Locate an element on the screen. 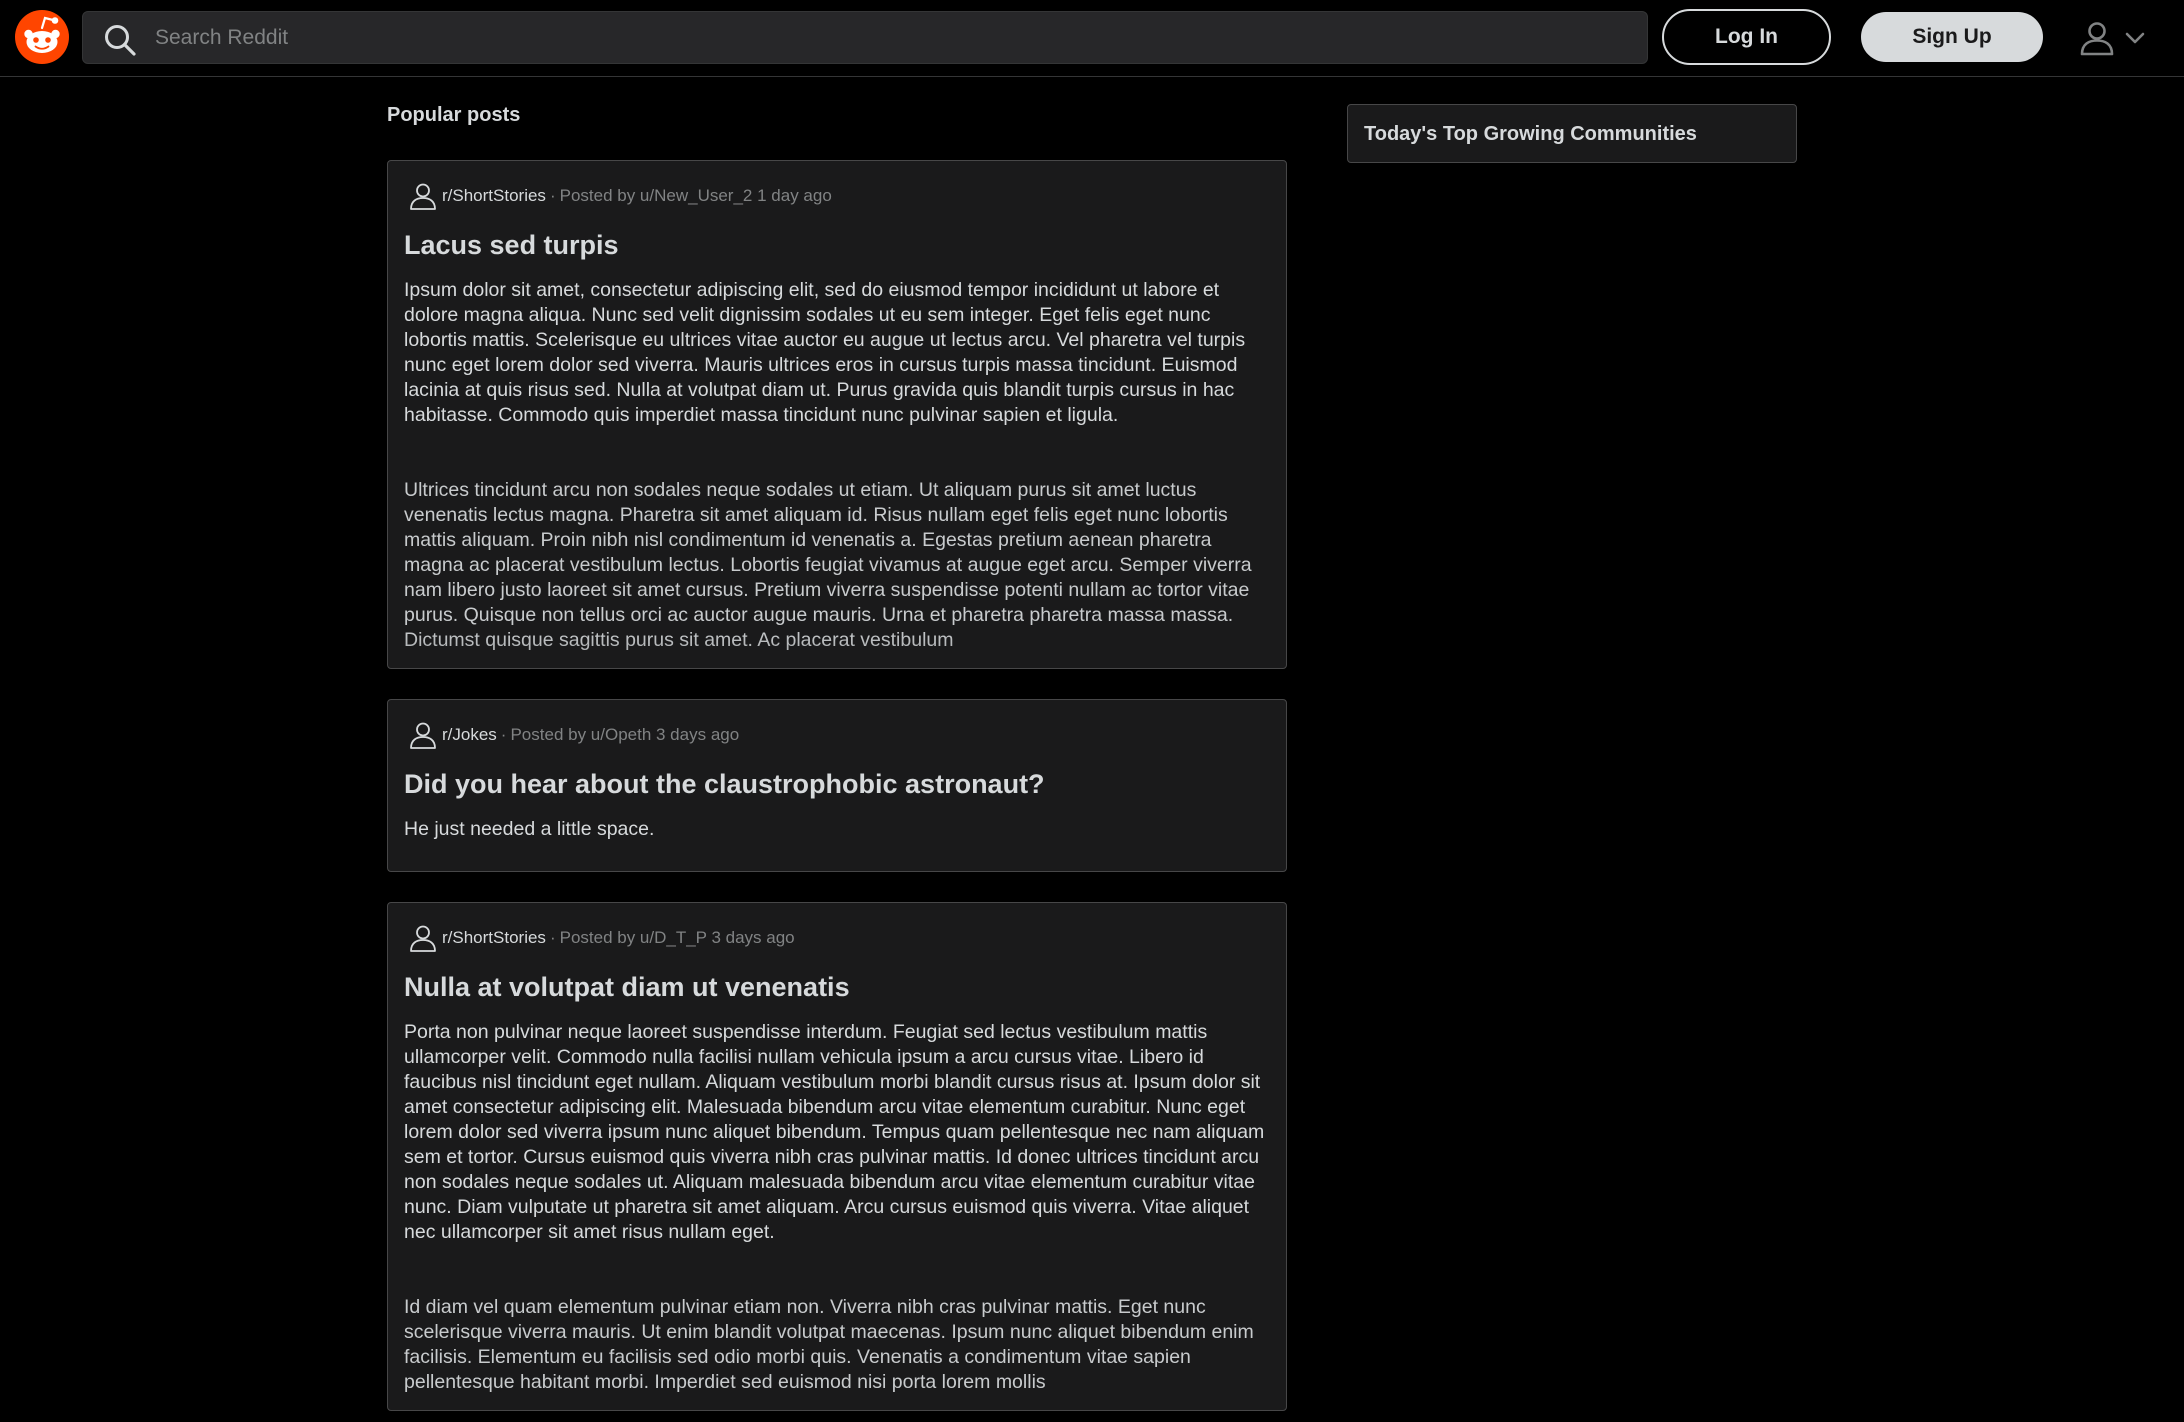 Image resolution: width=2184 pixels, height=1422 pixels. post-title: Lacus sed turpis is located at coordinates (511, 245).